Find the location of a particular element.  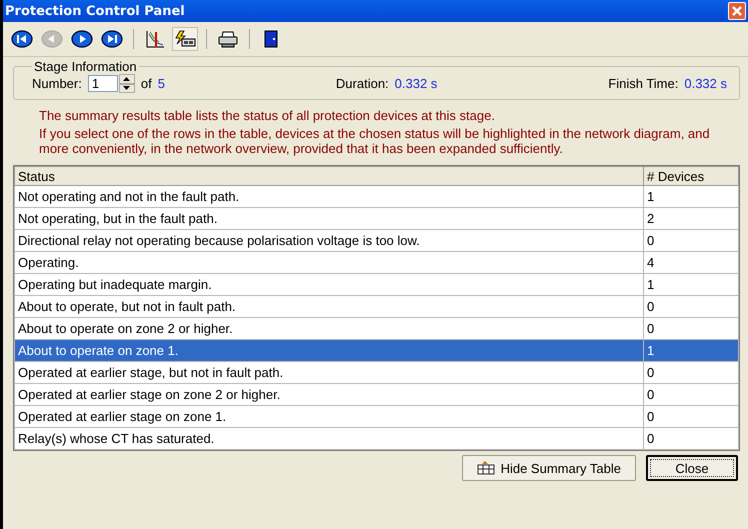

table-row: Operated at earlier stage on zone 1. 0 is located at coordinates (376, 417).